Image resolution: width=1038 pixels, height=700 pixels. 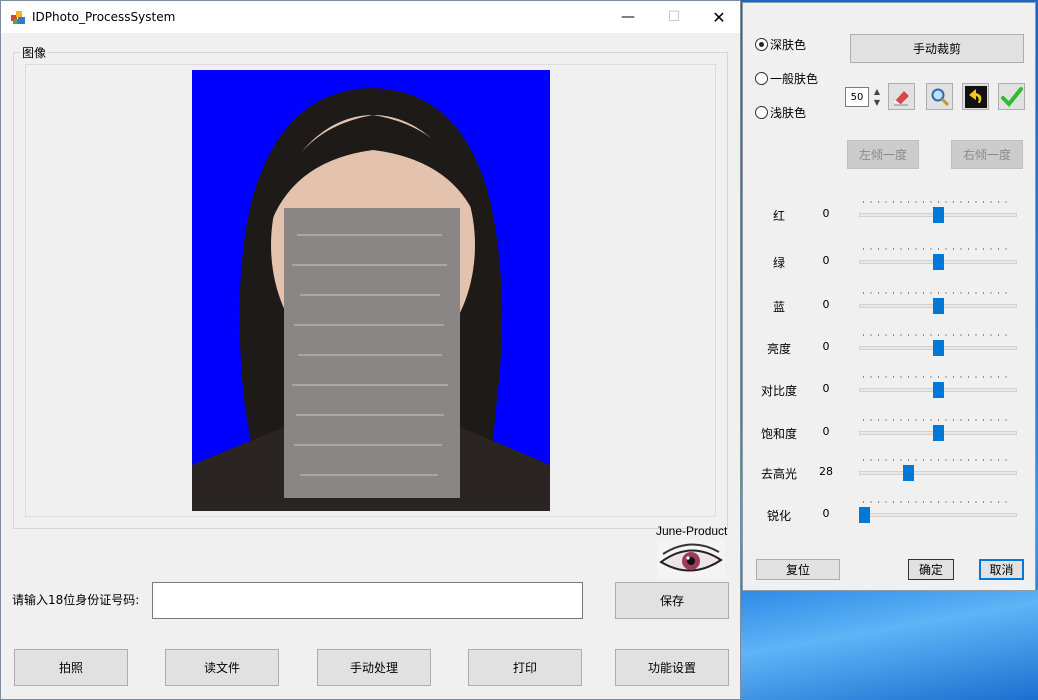 I want to click on tilt-right-button: 右倾一度, so click(x=987, y=154).